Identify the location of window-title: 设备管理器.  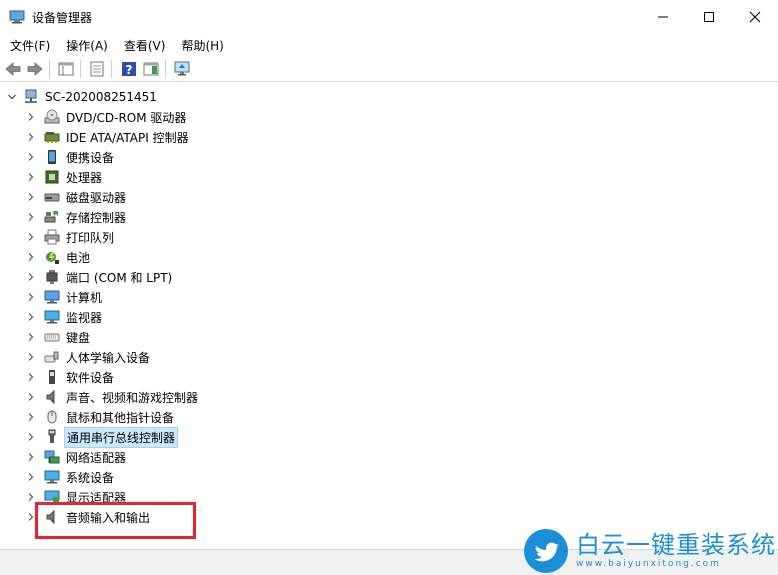
(62, 18).